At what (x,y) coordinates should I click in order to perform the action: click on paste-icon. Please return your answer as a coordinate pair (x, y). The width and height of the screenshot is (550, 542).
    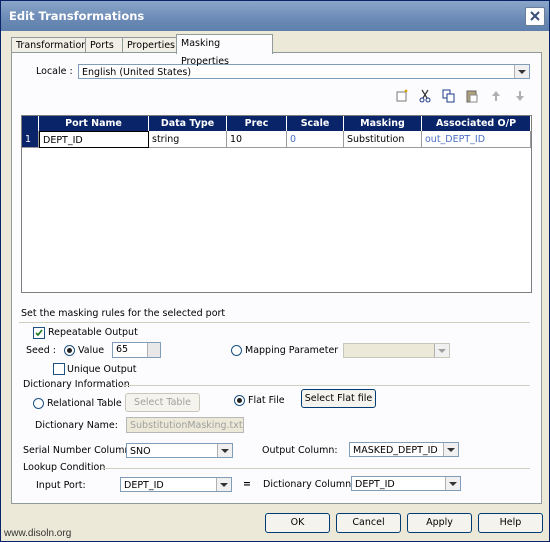
    Looking at the image, I should click on (472, 96).